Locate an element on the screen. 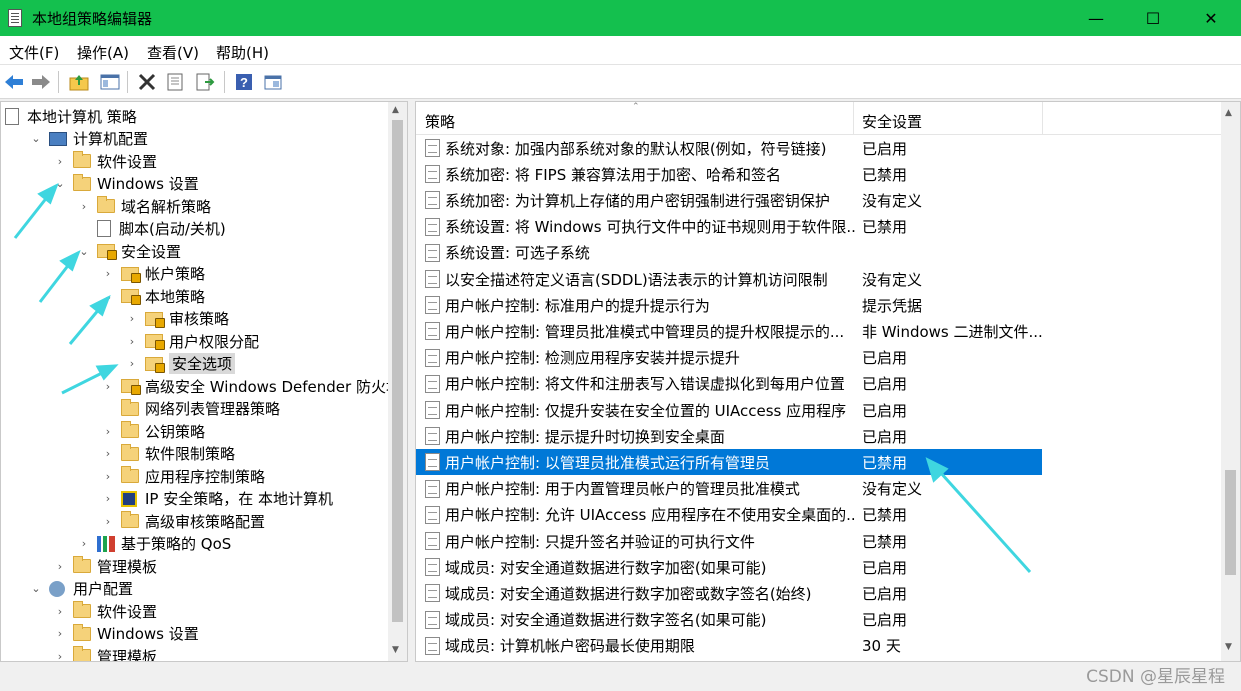  minimize-button: — is located at coordinates (1096, 18).